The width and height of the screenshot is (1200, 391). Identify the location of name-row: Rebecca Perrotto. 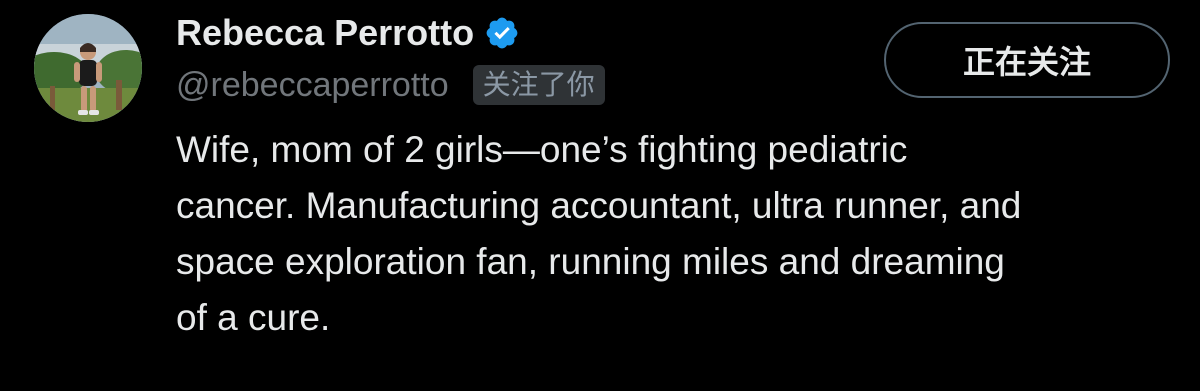
(348, 33).